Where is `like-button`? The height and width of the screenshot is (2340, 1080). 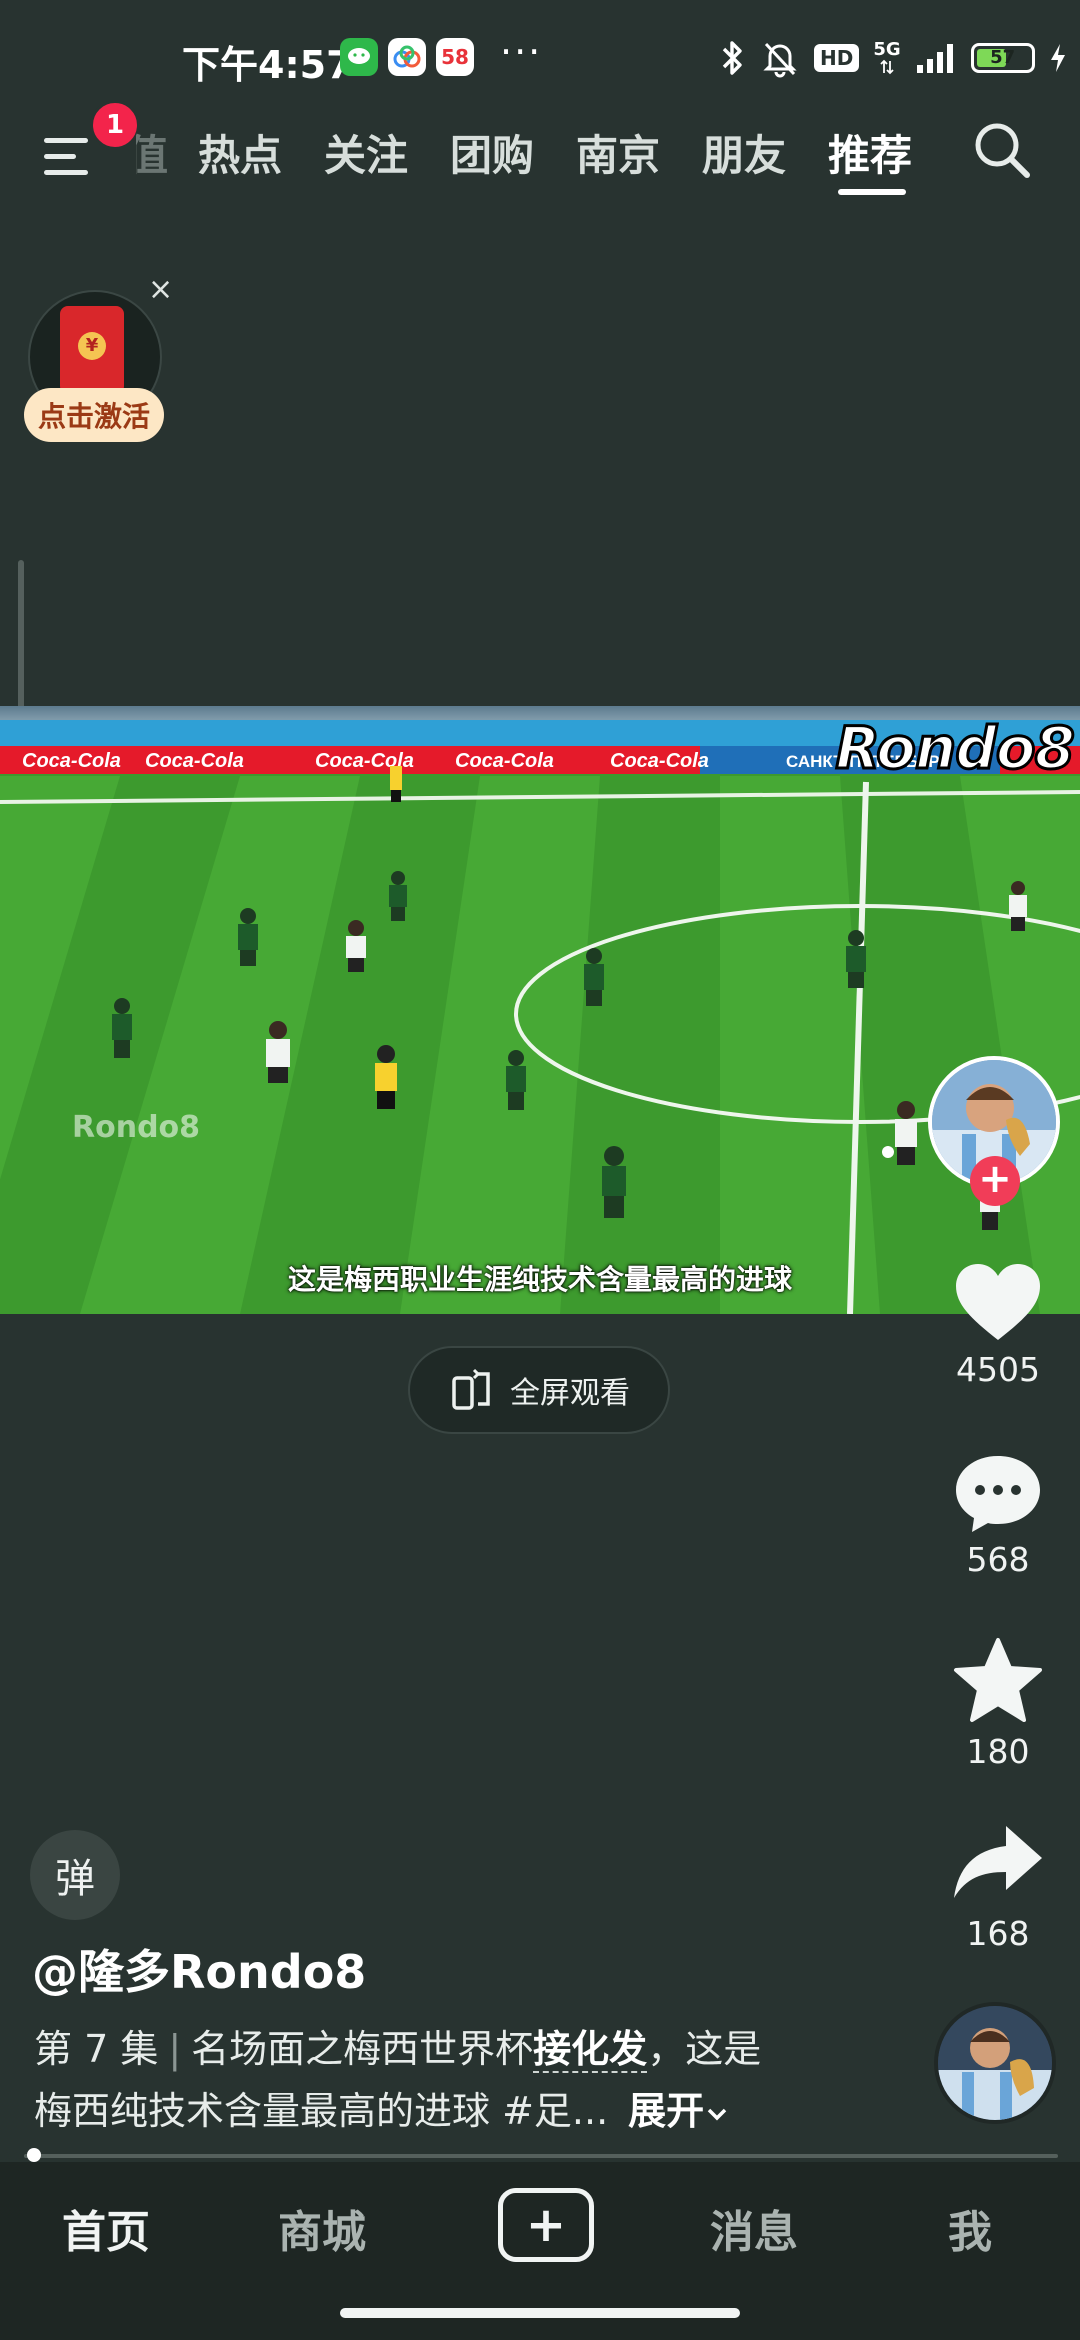 like-button is located at coordinates (998, 1304).